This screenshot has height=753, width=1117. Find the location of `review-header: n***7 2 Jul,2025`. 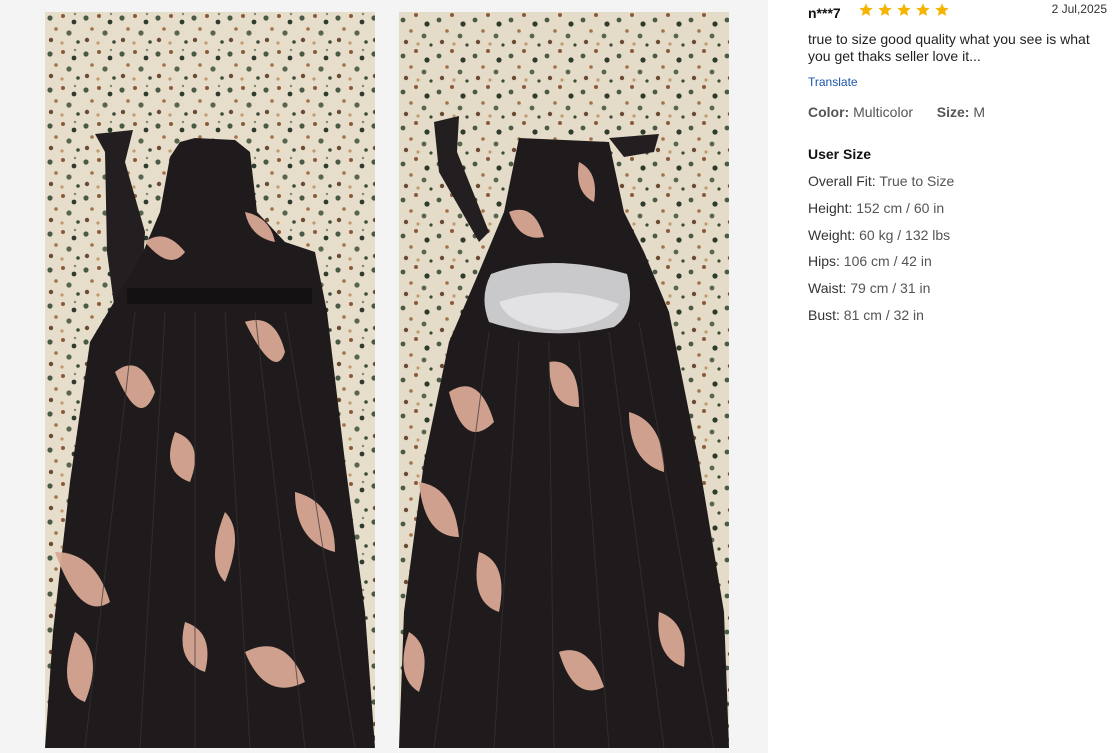

review-header: n***7 2 Jul,2025 is located at coordinates (962, 12).